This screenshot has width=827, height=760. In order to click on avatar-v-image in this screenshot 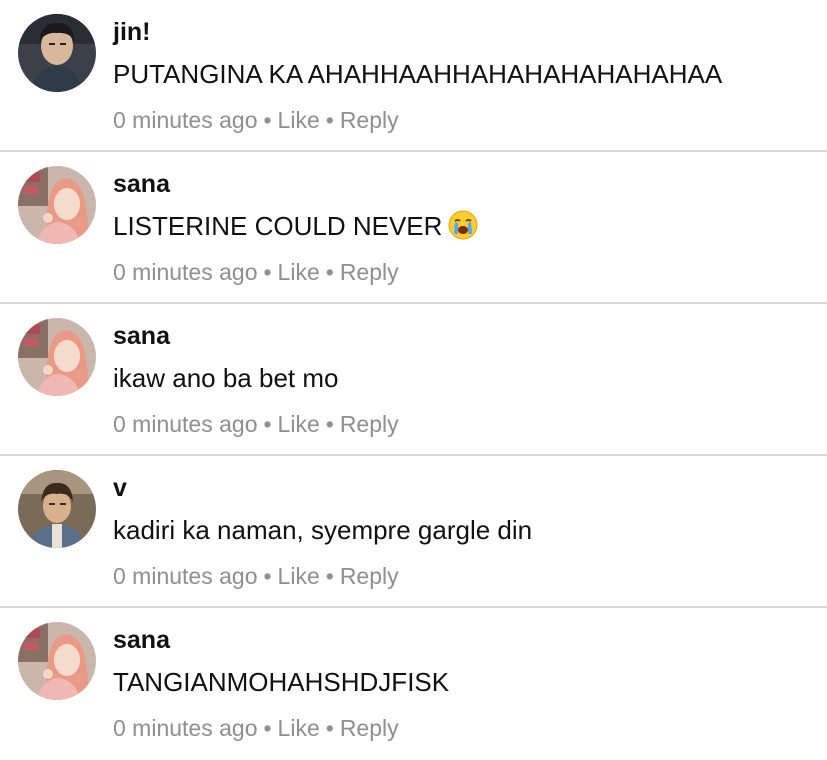, I will do `click(57, 509)`.